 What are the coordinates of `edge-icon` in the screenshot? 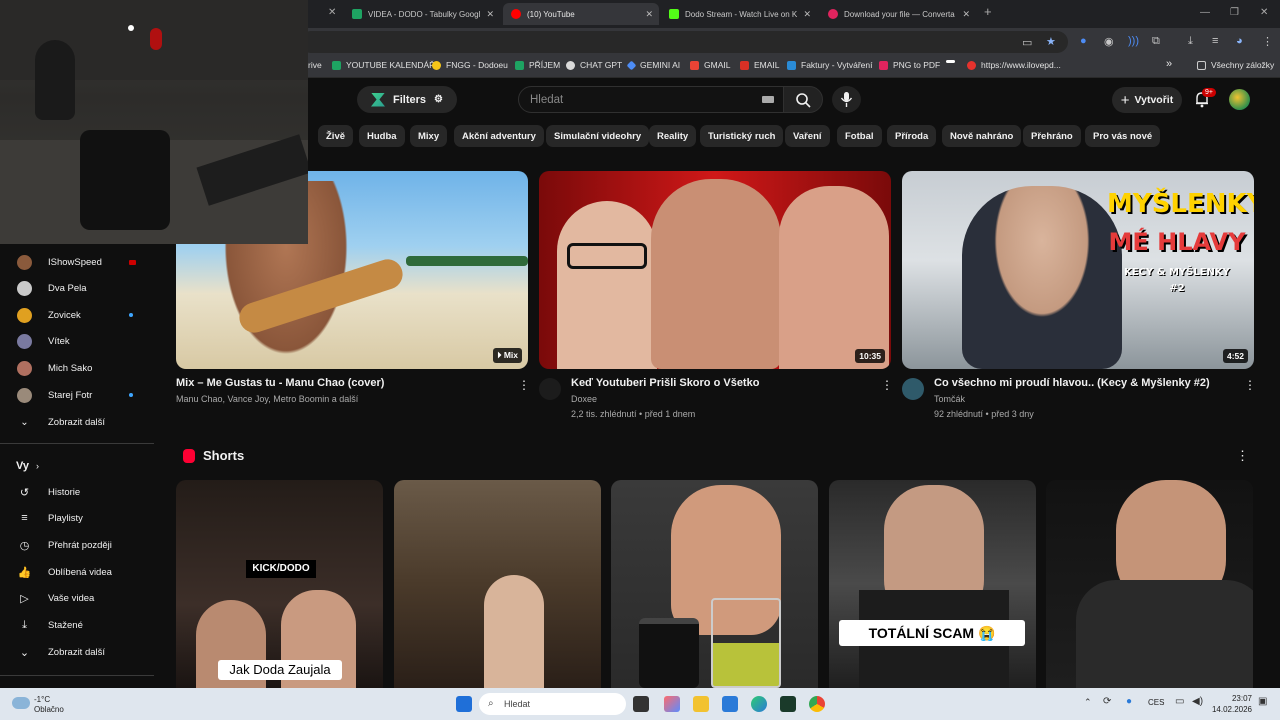 It's located at (759, 704).